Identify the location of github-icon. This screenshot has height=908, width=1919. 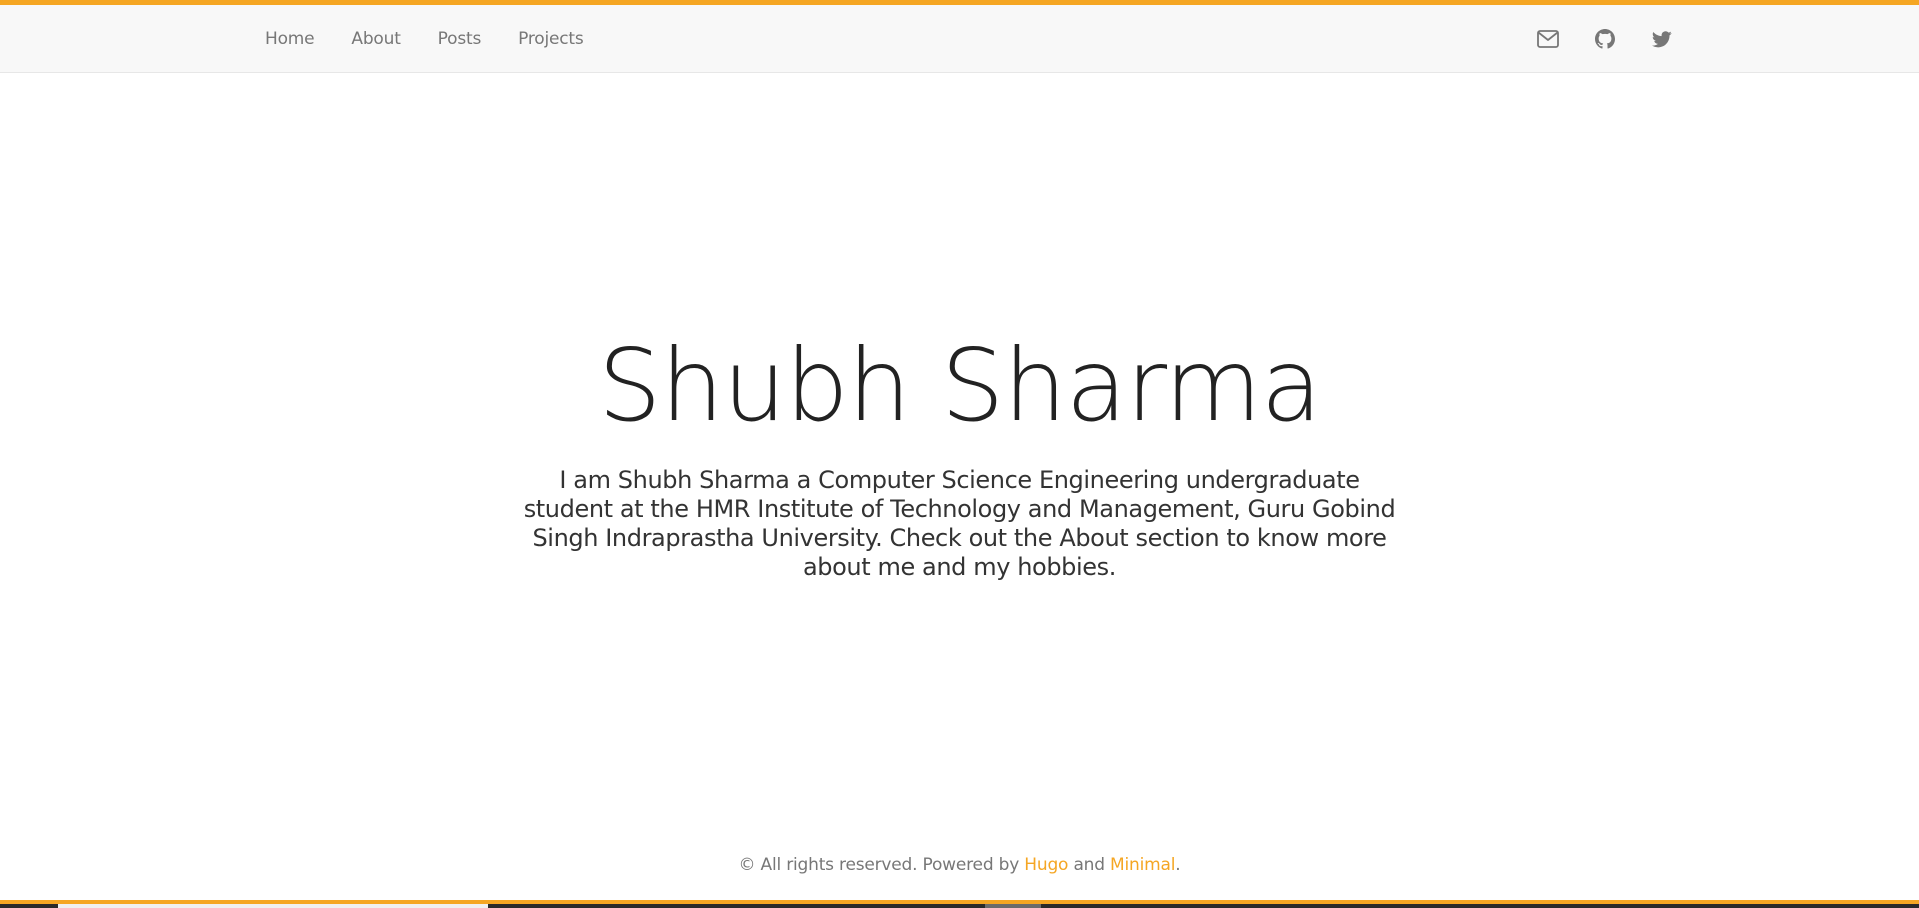
(1605, 39).